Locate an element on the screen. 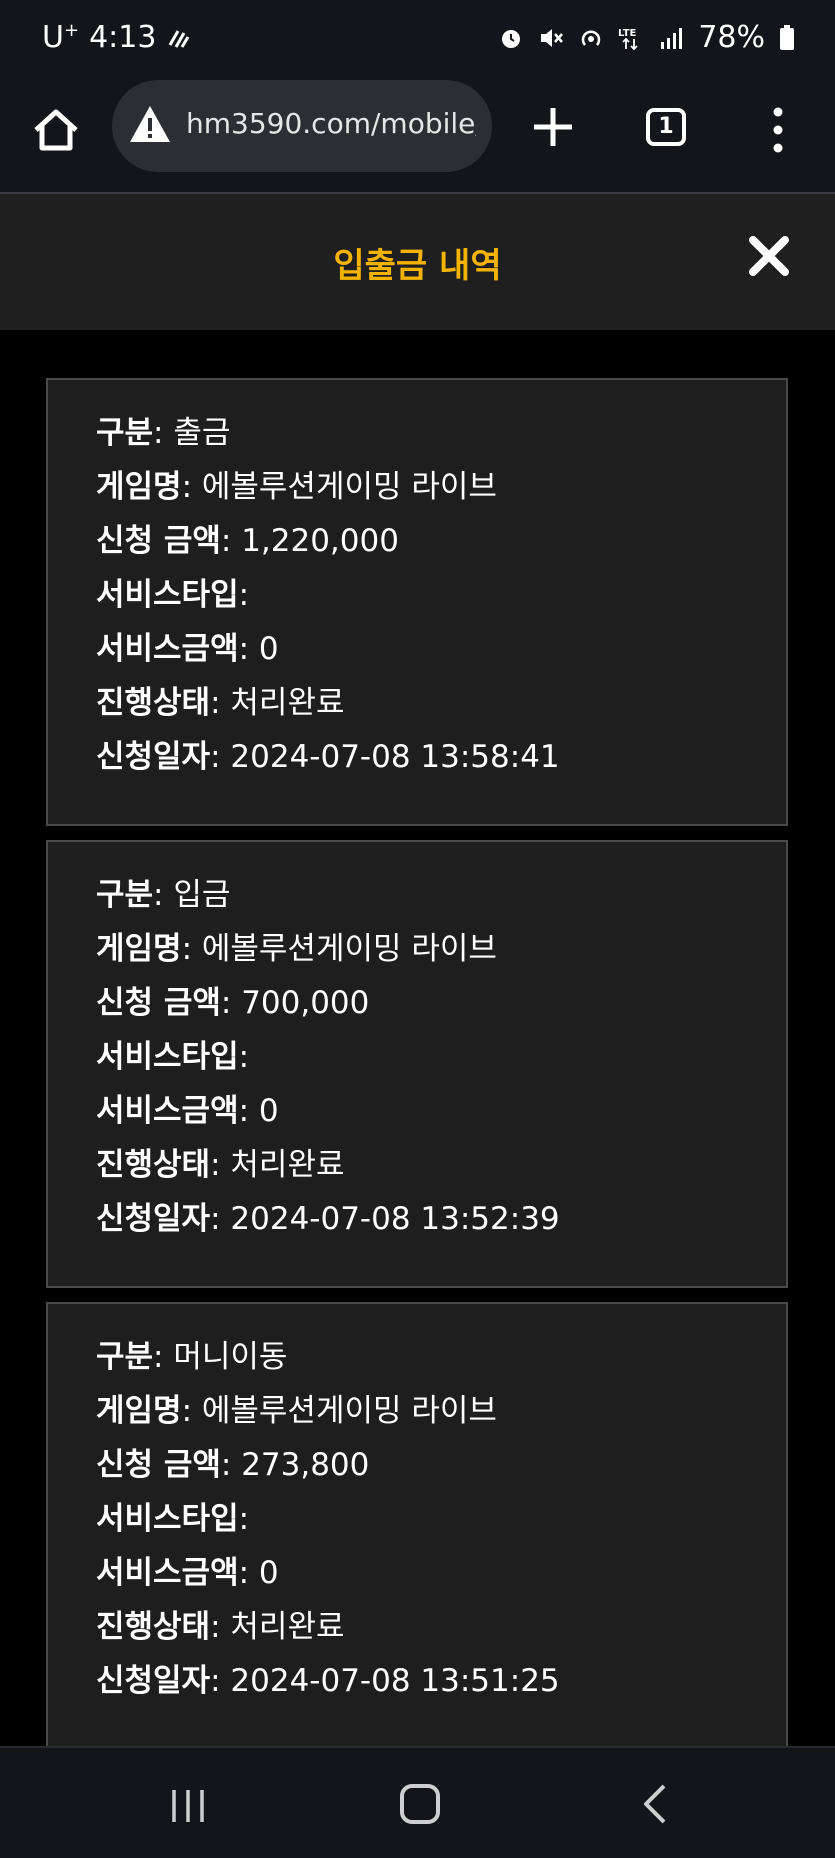  nfc-icon is located at coordinates (179, 38).